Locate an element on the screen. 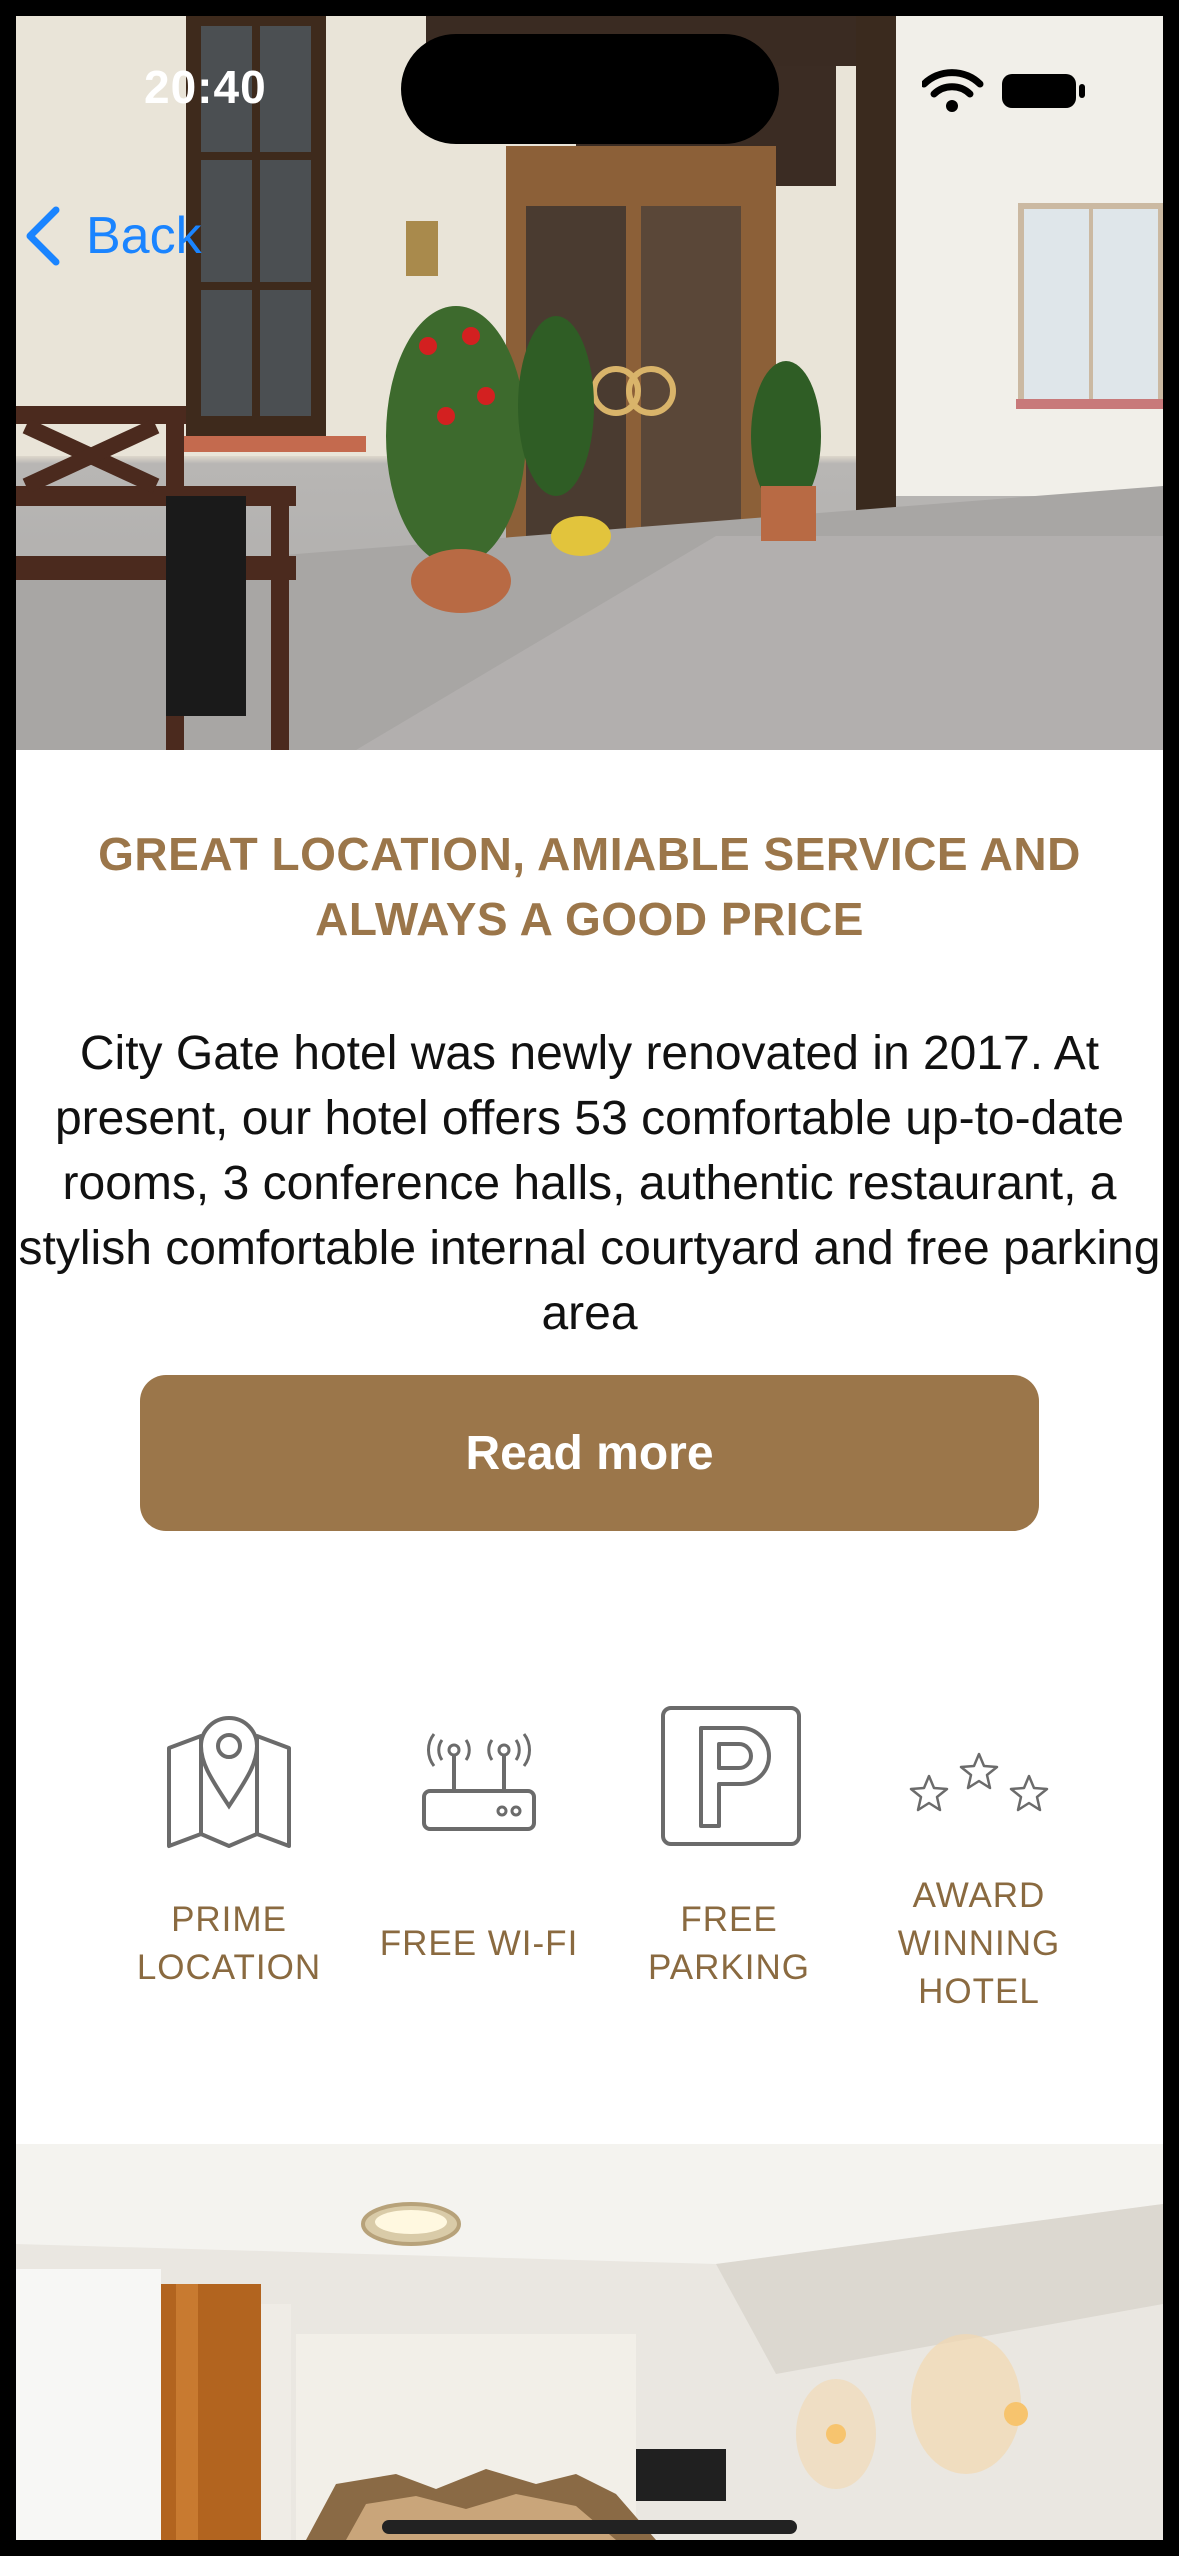 The image size is (1179, 2556). read-more-label: Read more is located at coordinates (589, 1453).